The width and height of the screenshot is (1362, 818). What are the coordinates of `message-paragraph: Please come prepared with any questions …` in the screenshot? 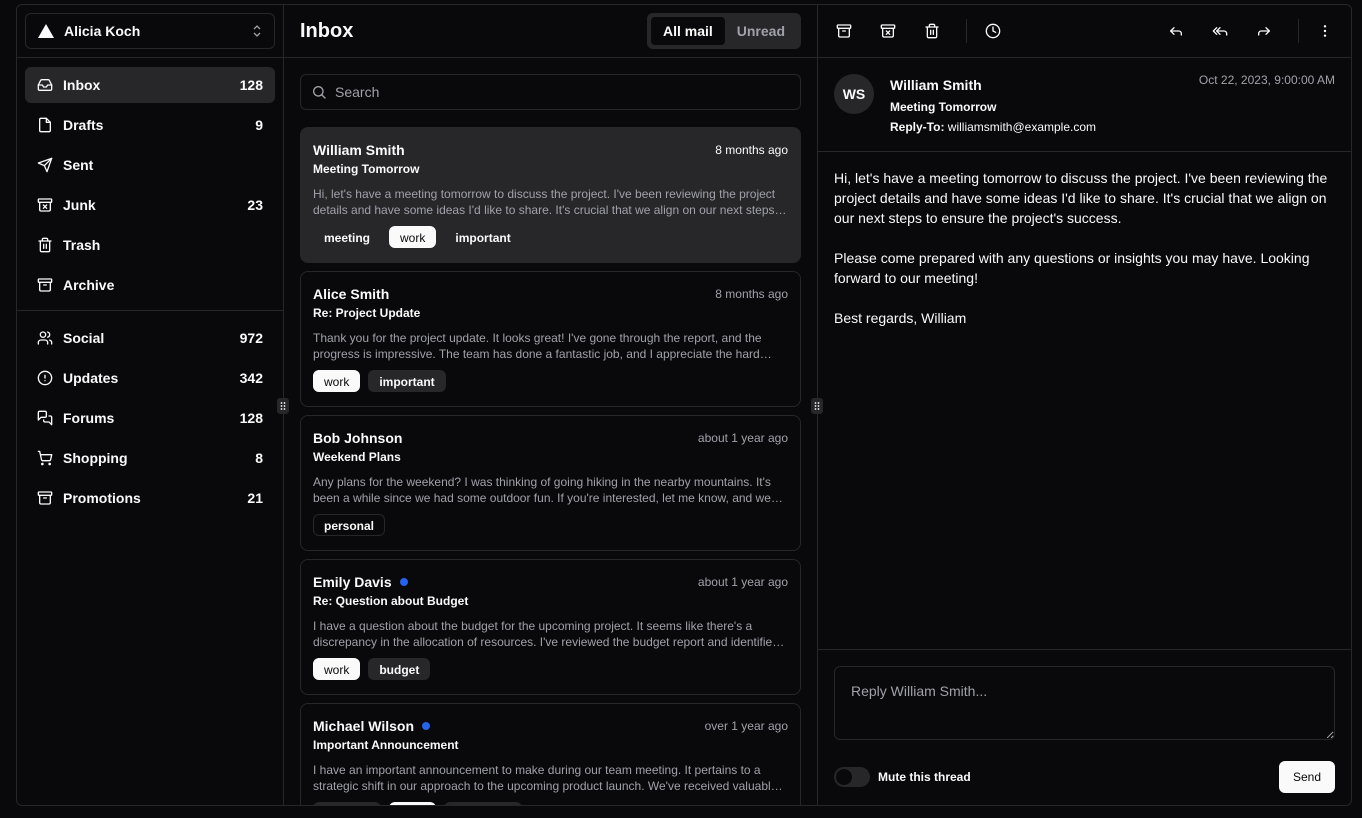 It's located at (1072, 268).